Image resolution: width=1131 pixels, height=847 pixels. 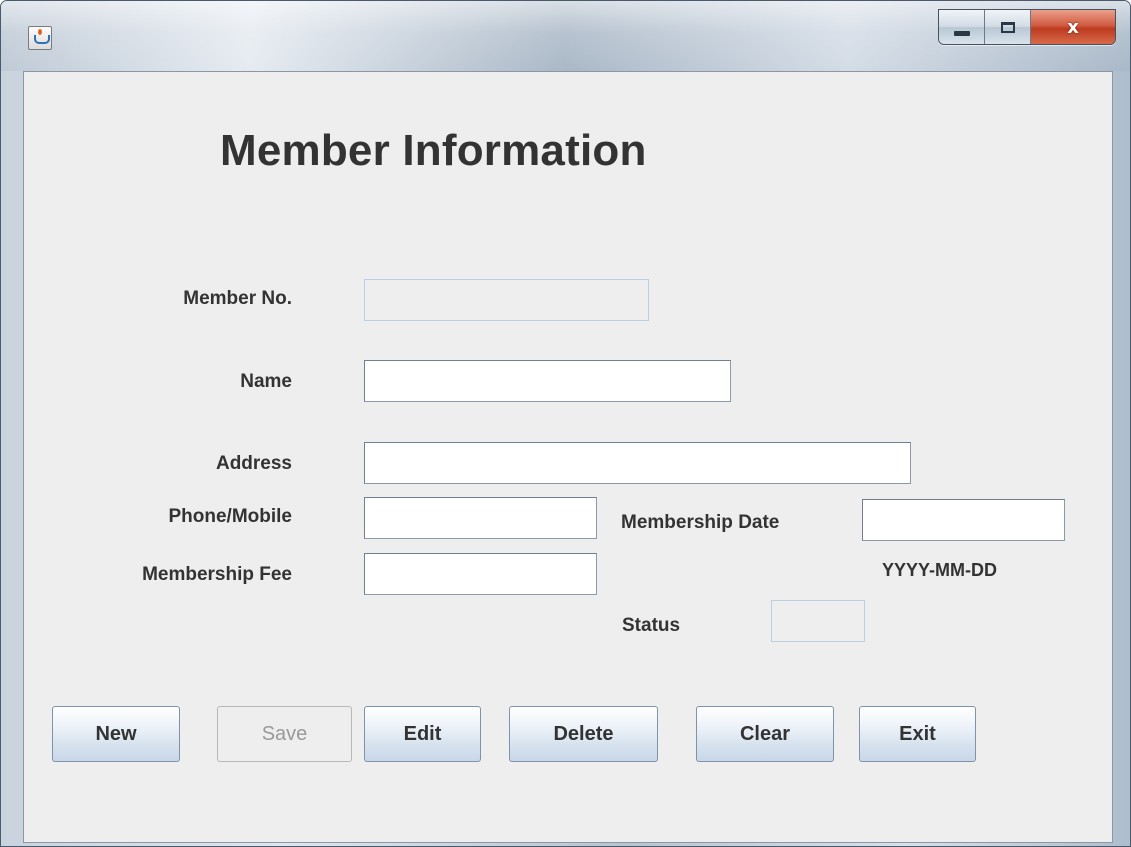 I want to click on maximize-icon, so click(x=1007, y=27).